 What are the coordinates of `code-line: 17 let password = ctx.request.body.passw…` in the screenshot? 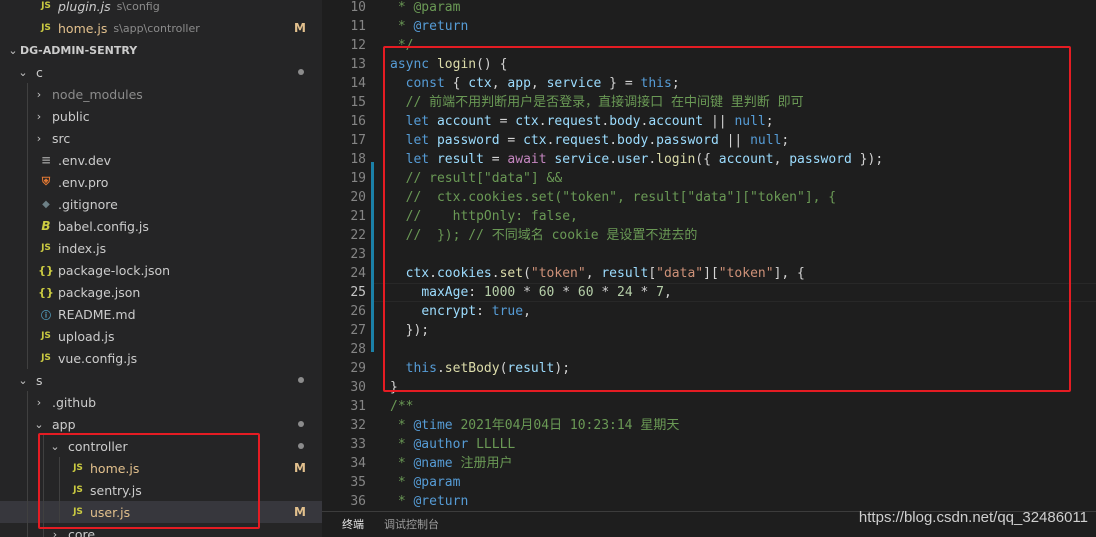 It's located at (709, 140).